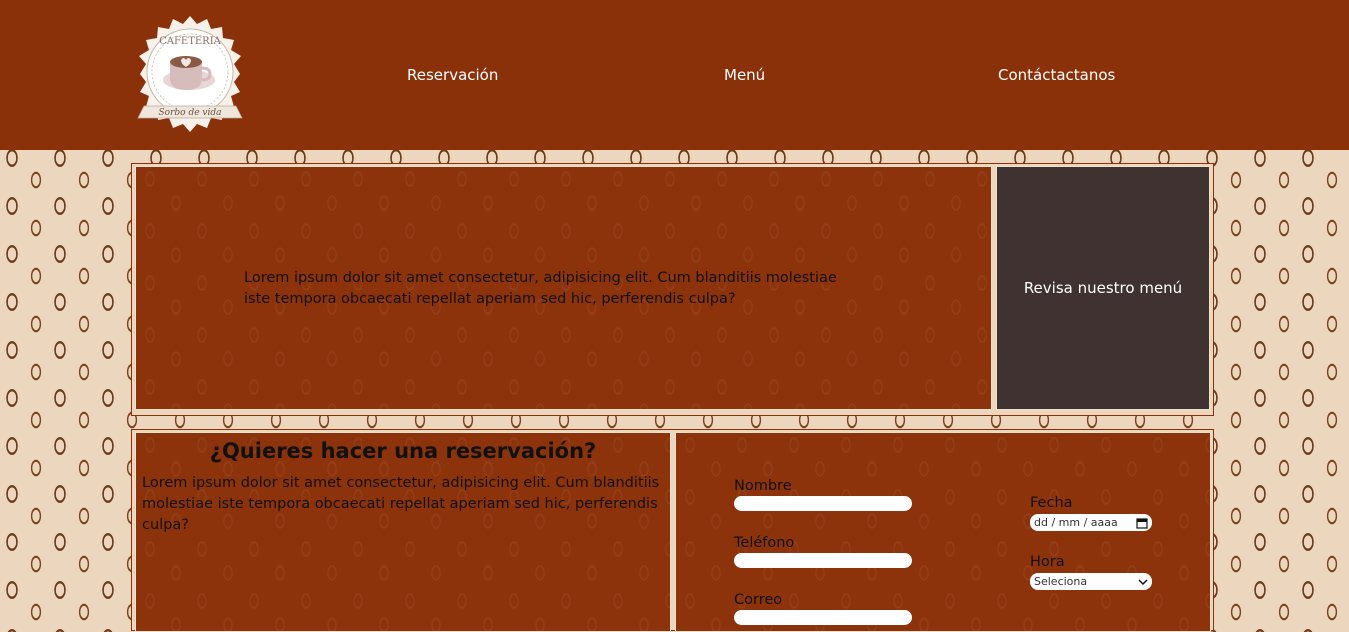 This screenshot has height=632, width=1349. Describe the element at coordinates (823, 617) in the screenshot. I see `email-input` at that location.